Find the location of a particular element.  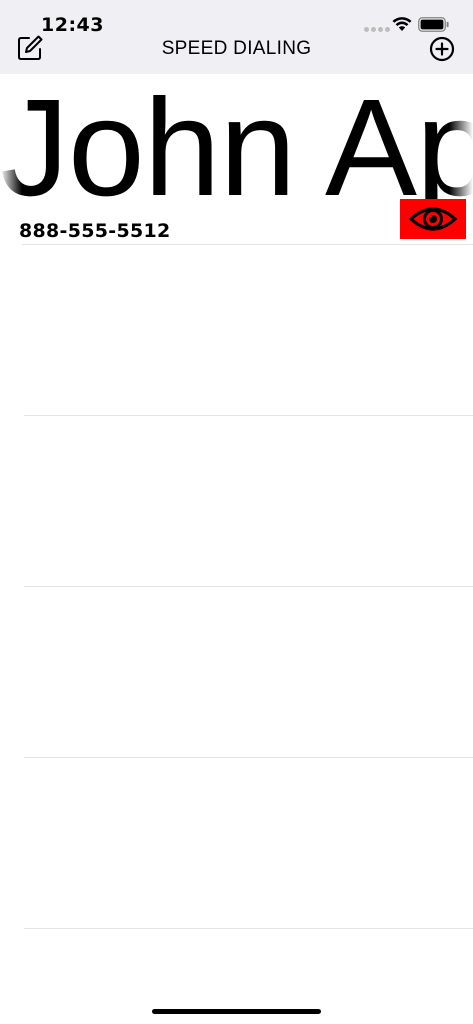

status-time: 12:43 is located at coordinates (72, 25).